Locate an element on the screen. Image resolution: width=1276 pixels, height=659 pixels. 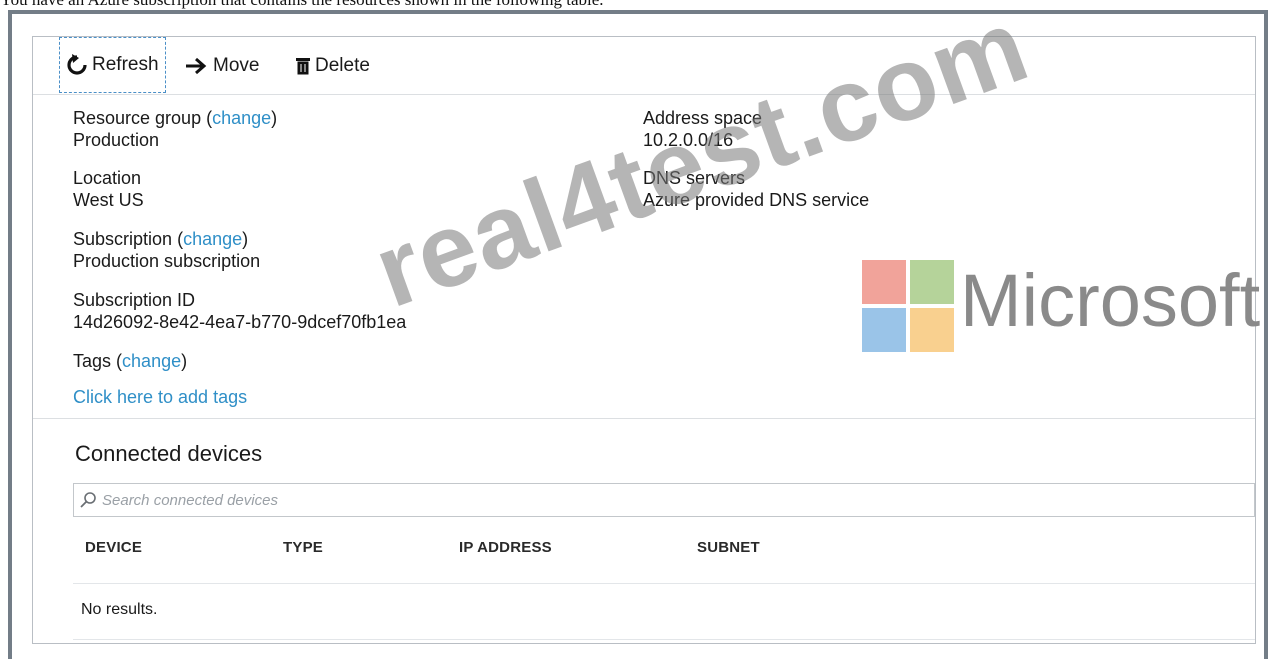
subscription-value-link: Production subscription is located at coordinates (166, 261).